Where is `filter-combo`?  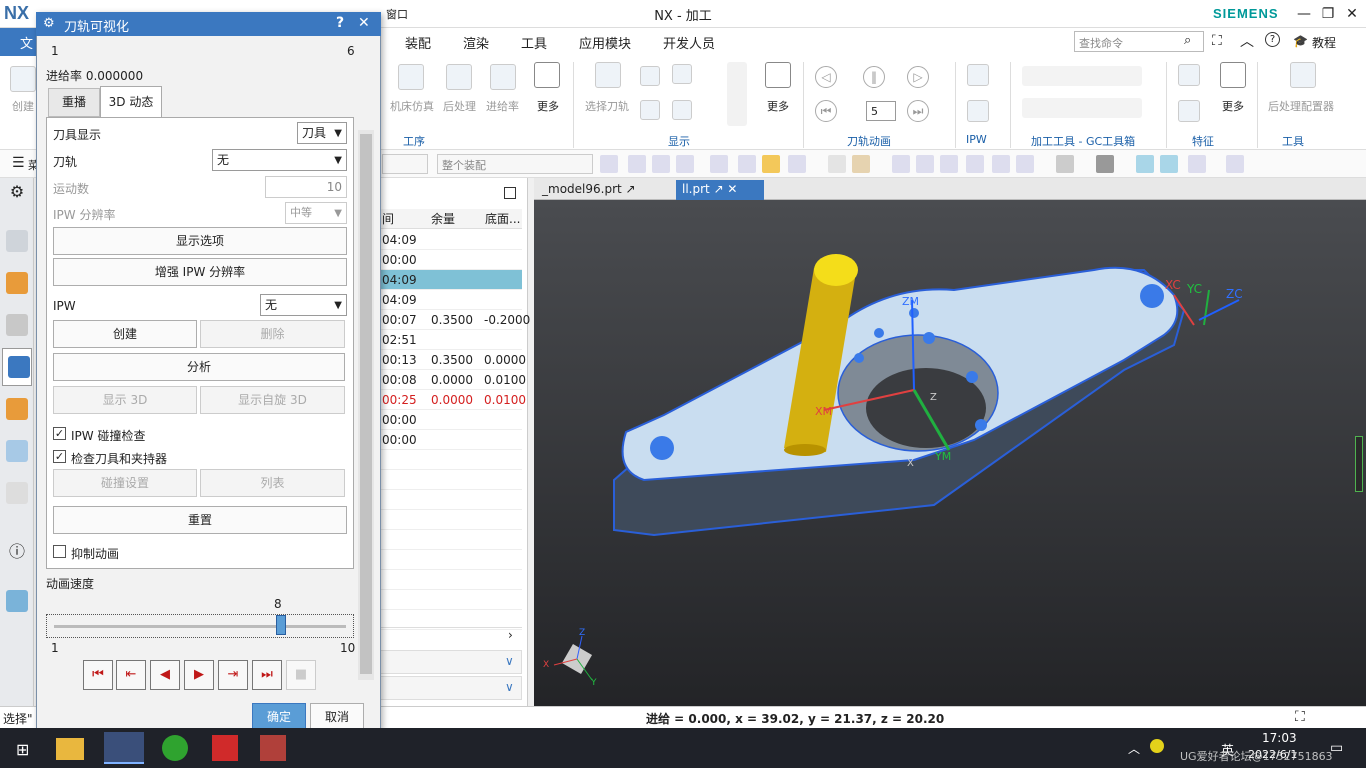
filter-combo is located at coordinates (405, 164).